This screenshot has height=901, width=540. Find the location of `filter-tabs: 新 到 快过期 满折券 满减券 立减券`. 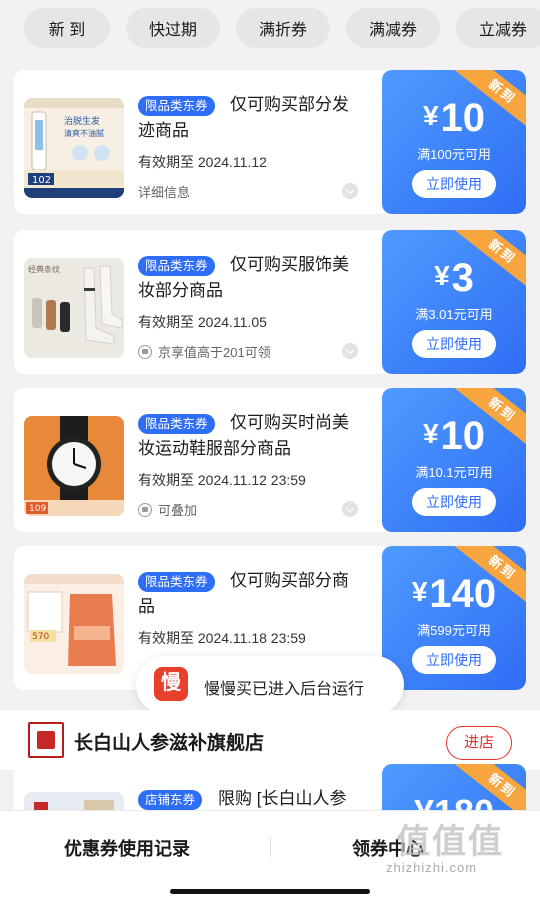

filter-tabs: 新 到 快过期 满折券 满减券 立减券 is located at coordinates (270, 28).